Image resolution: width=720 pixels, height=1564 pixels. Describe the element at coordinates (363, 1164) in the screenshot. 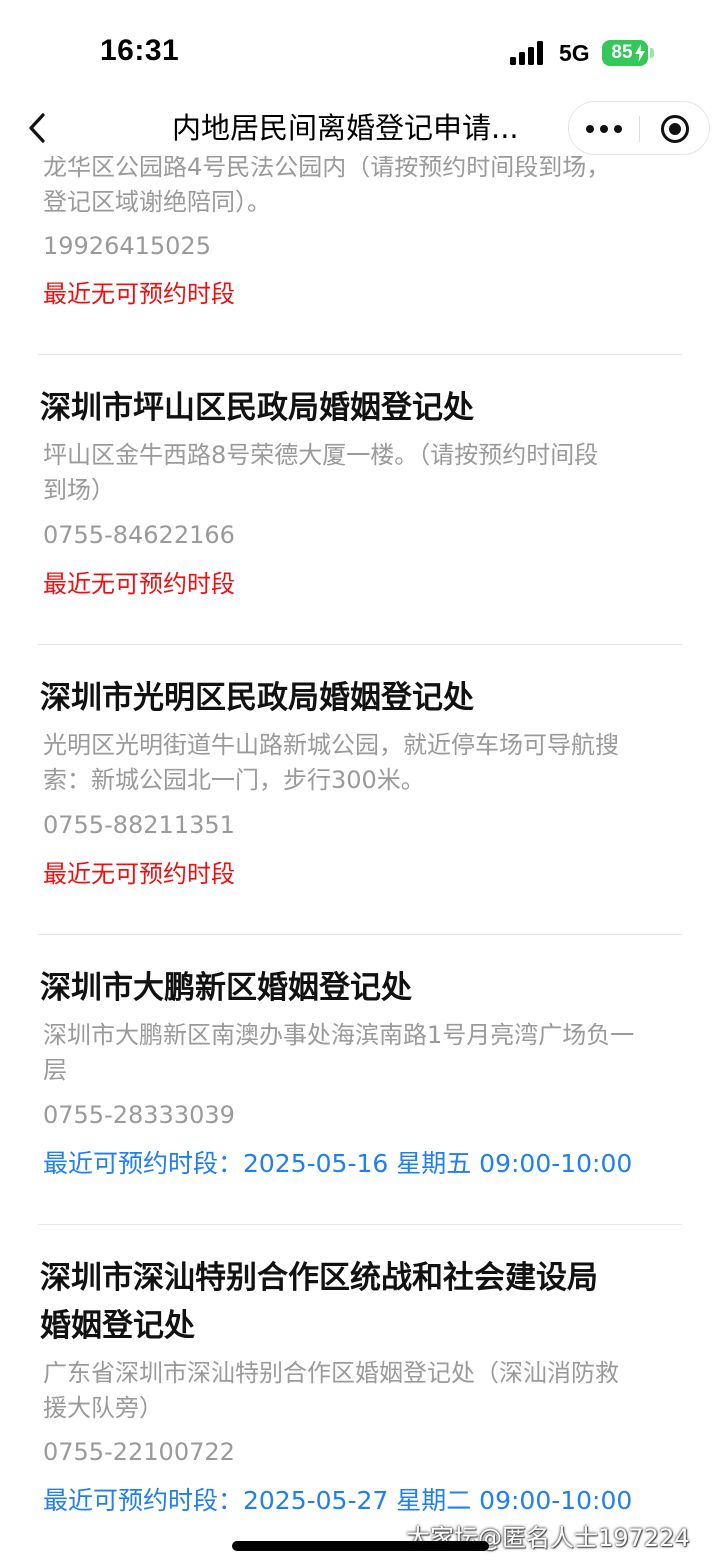

I see `available-slot-link: 最近可预约时段：2025-05-16 星期五 09:00-10:00` at that location.